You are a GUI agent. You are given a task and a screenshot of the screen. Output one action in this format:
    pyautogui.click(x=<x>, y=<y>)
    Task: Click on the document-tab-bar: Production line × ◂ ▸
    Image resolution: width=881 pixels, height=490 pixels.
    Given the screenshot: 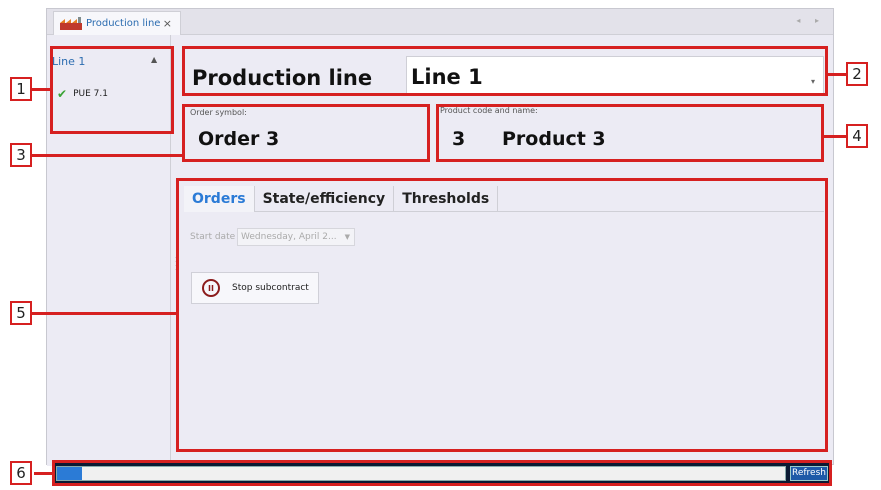 What is the action you would take?
    pyautogui.click(x=440, y=22)
    